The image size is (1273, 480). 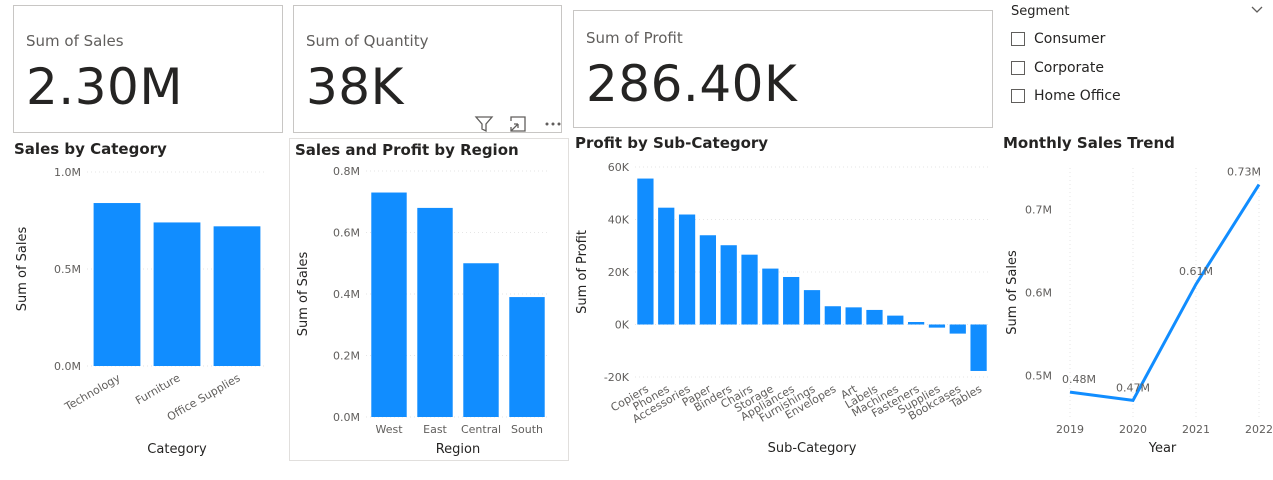 What do you see at coordinates (582, 272) in the screenshot?
I see `y-axis-title: Sum of Profit` at bounding box center [582, 272].